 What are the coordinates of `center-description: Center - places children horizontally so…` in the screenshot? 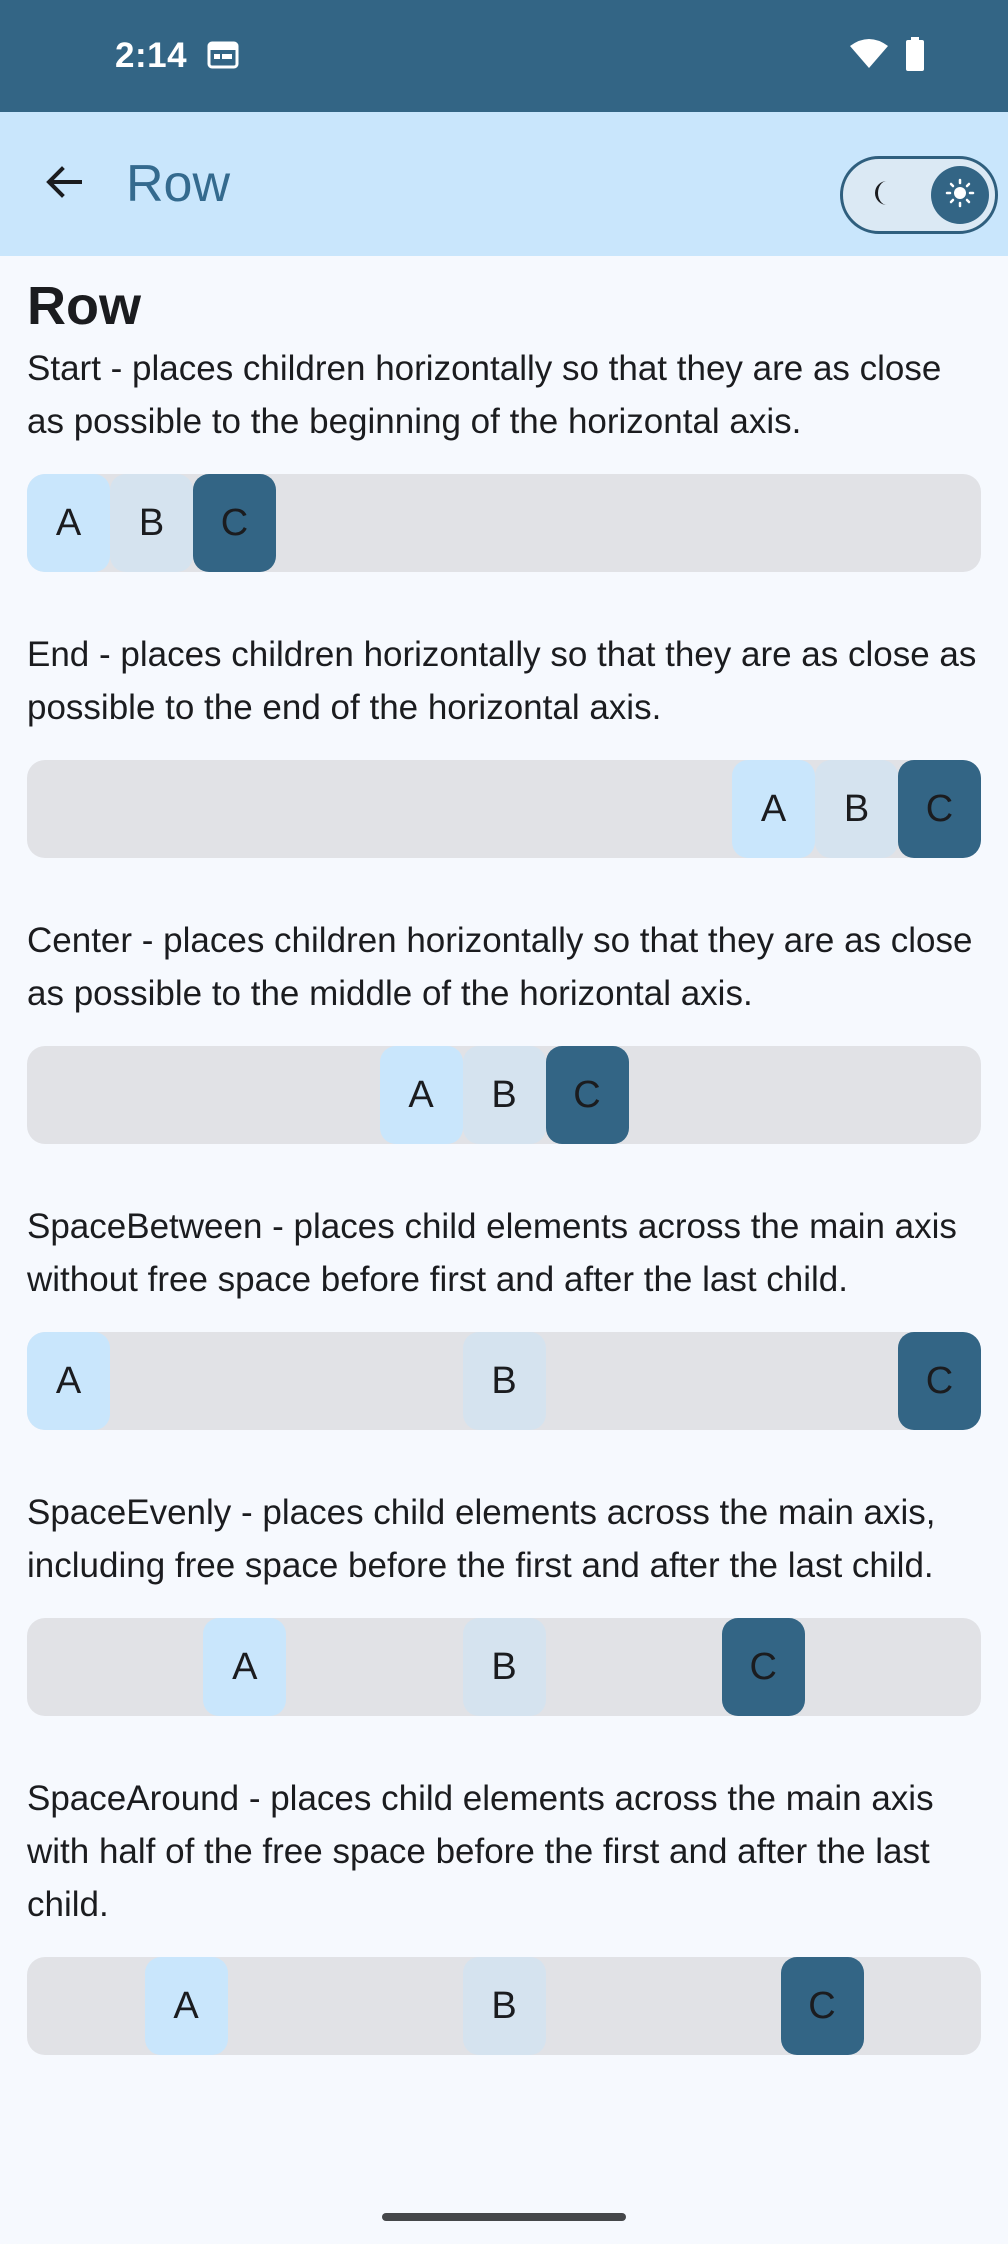 It's located at (500, 967).